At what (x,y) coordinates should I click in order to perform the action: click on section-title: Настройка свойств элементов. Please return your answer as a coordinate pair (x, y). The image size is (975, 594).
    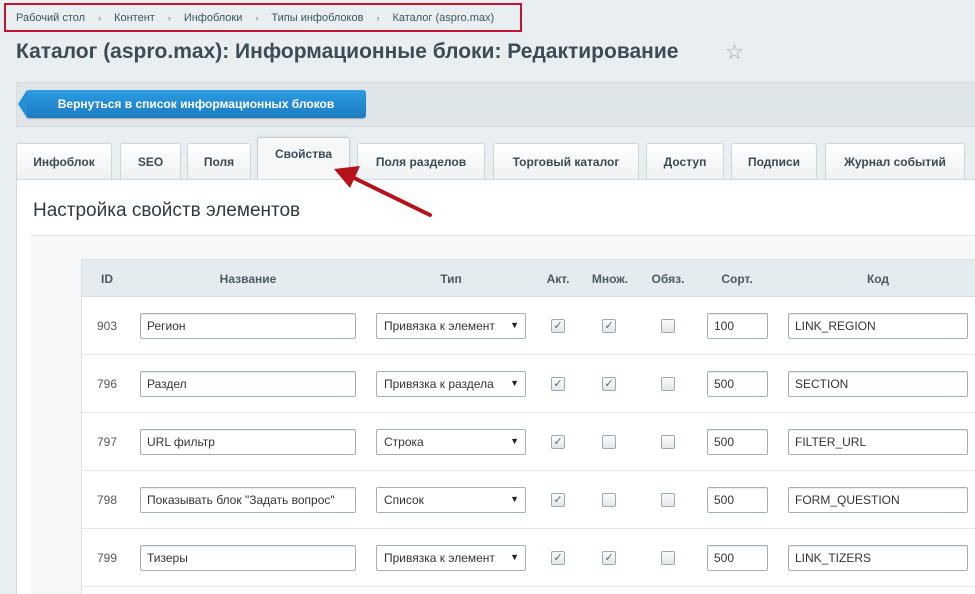
    Looking at the image, I should click on (167, 210).